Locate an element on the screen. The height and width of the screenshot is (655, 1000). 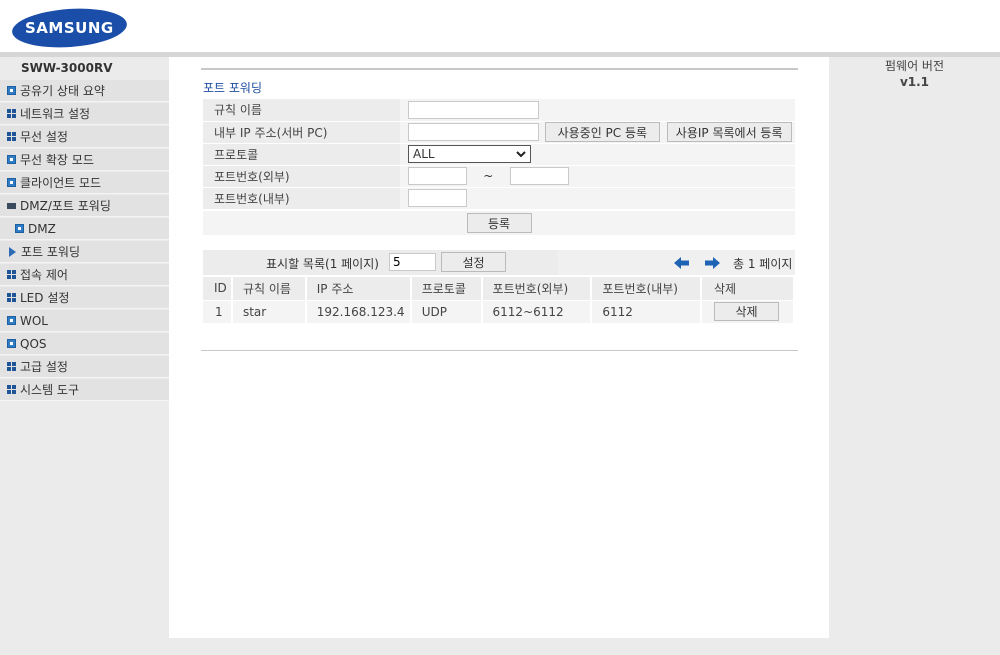
external-port-label: 포트번호(외부) is located at coordinates (301, 176).